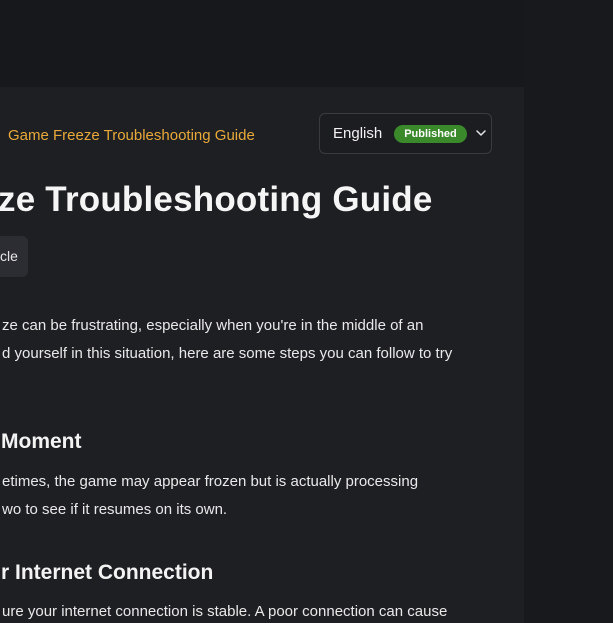  Describe the element at coordinates (41, 441) in the screenshot. I see `section-heading-wait: Moment` at that location.